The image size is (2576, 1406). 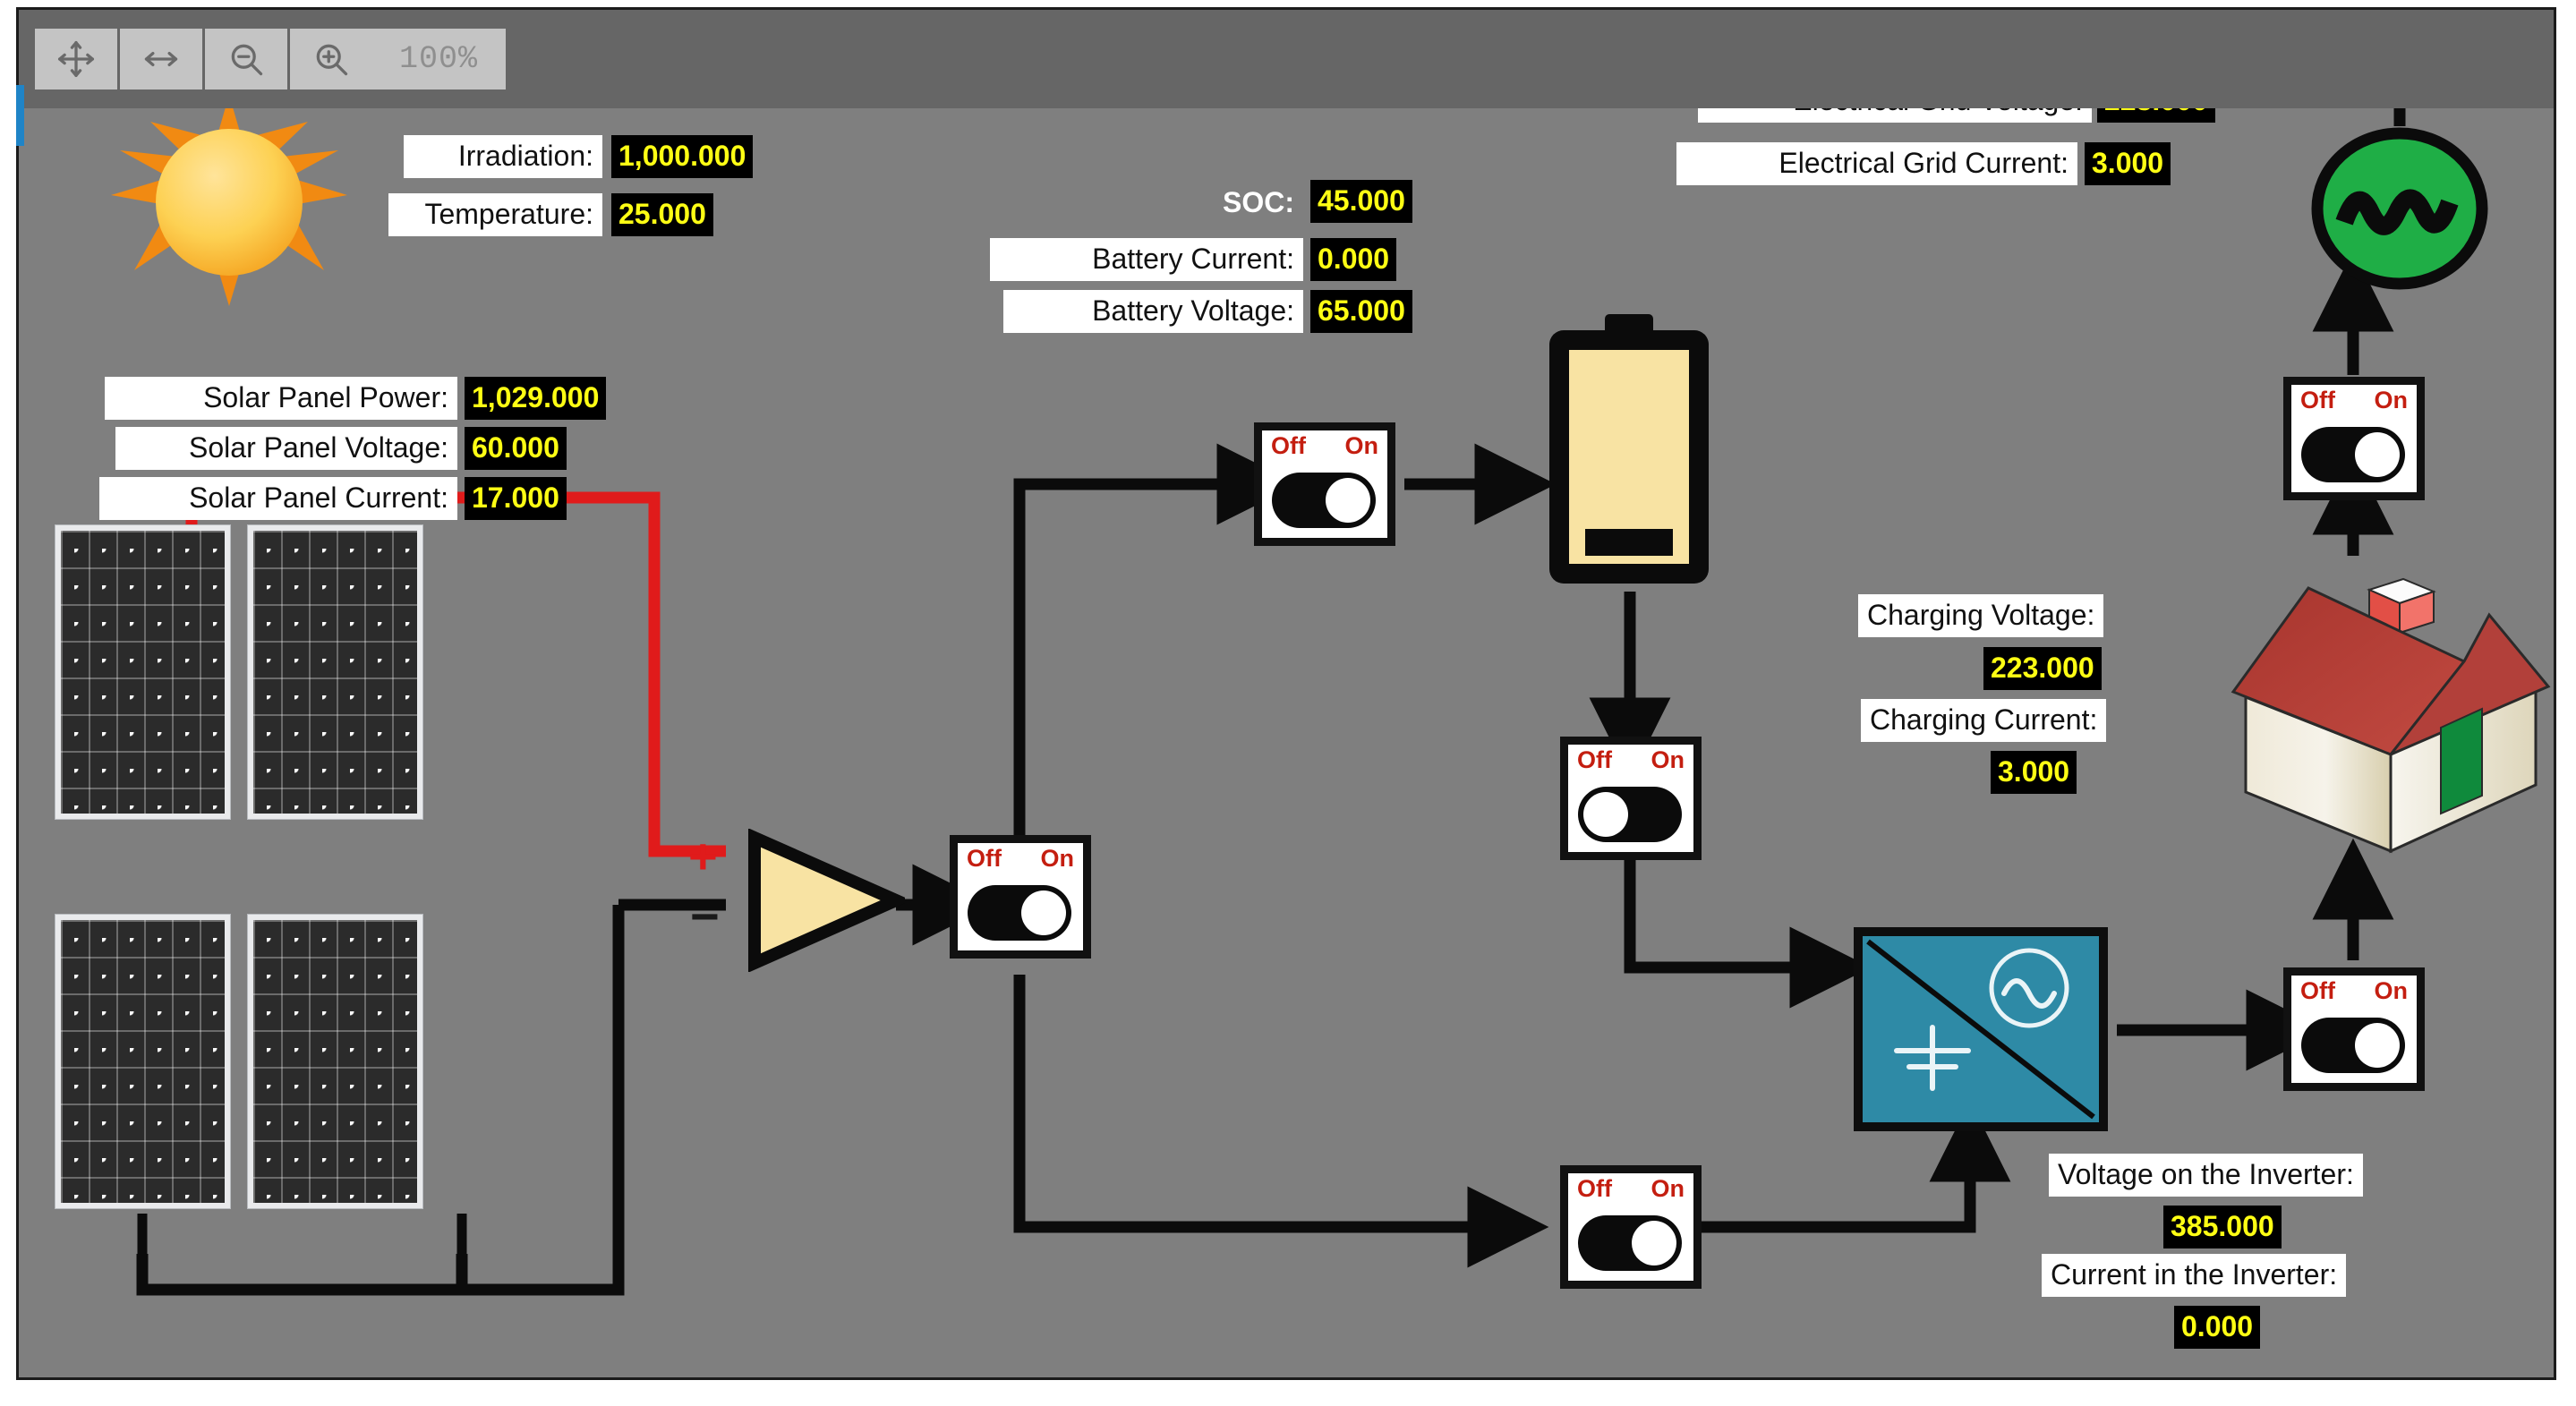 I want to click on irradiation-label: Irradiation:, so click(x=503, y=156).